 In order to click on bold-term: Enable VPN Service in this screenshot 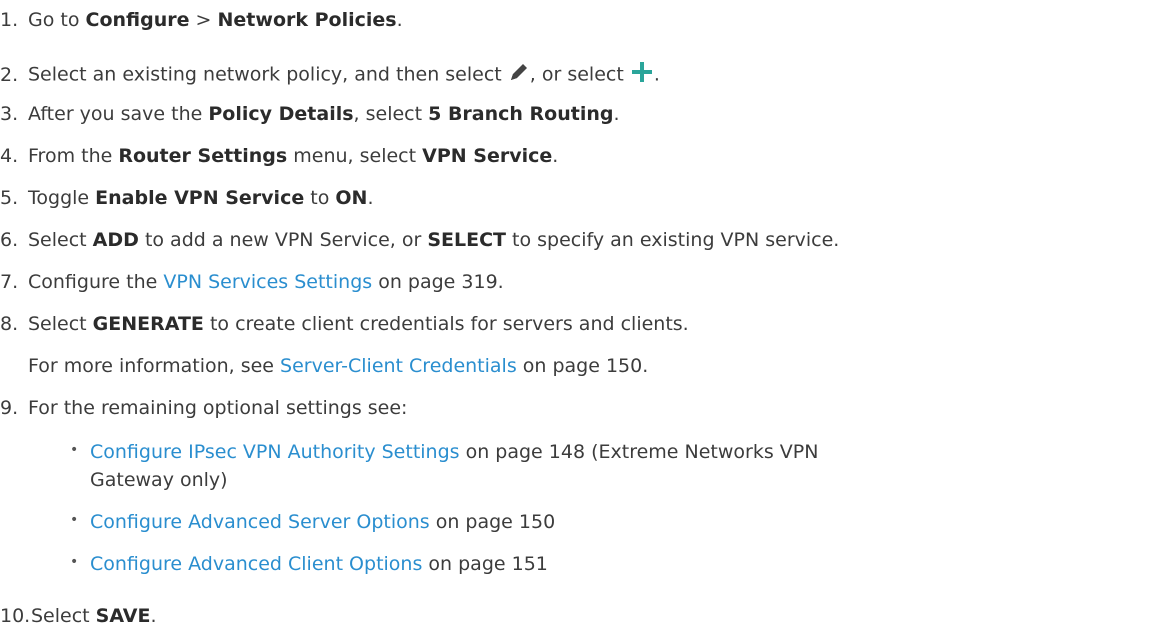, I will do `click(200, 198)`.